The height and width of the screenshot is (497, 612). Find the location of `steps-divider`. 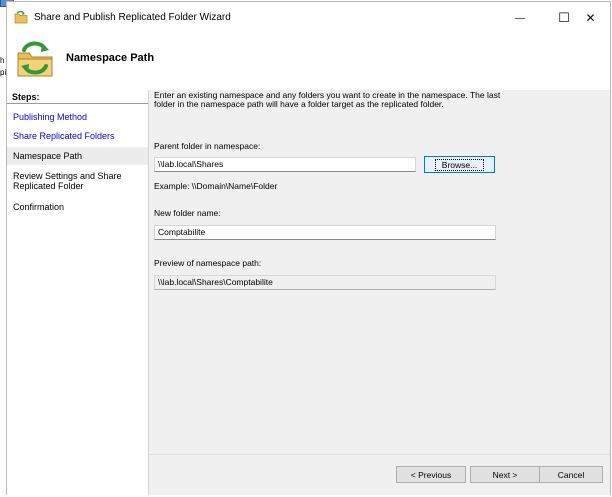

steps-divider is located at coordinates (77, 103).